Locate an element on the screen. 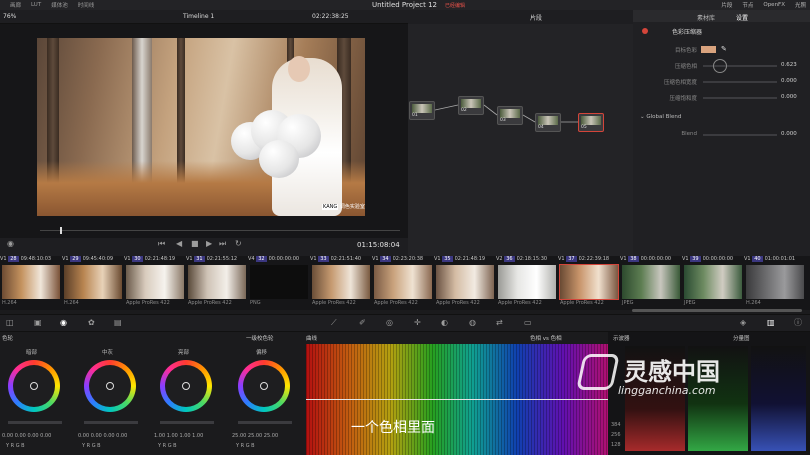  eyedropper-icon: ✎ is located at coordinates (724, 49).